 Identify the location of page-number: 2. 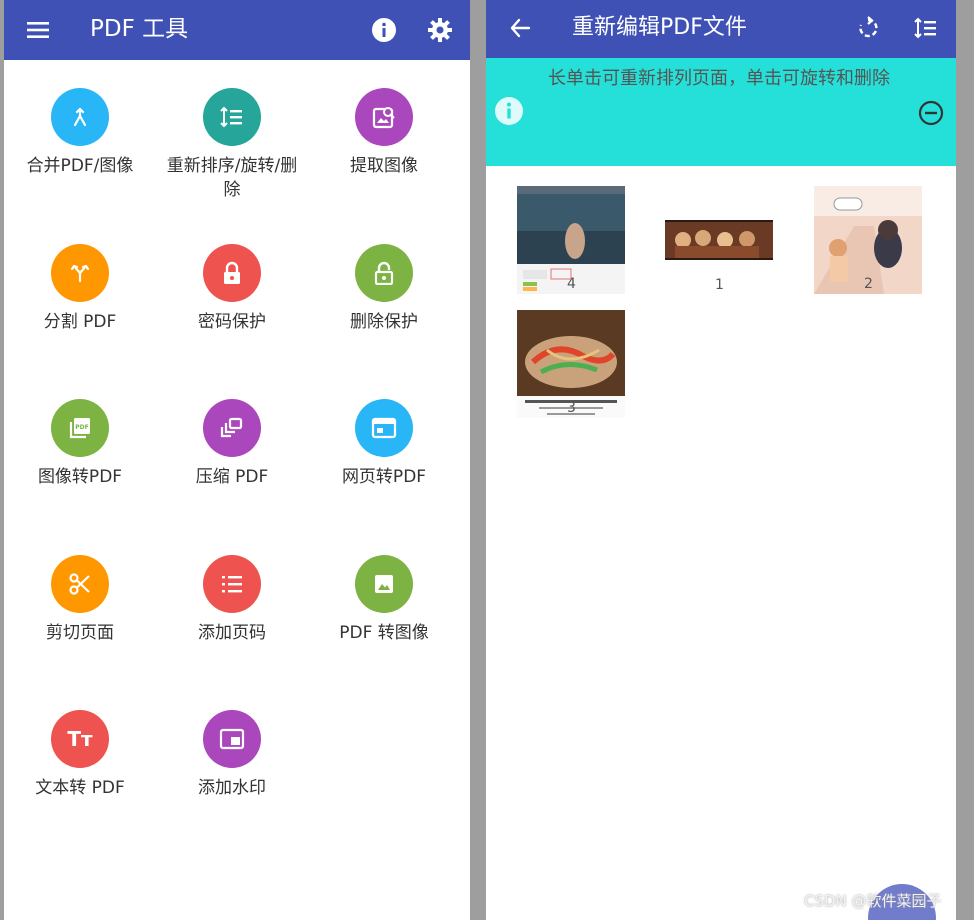
(868, 284).